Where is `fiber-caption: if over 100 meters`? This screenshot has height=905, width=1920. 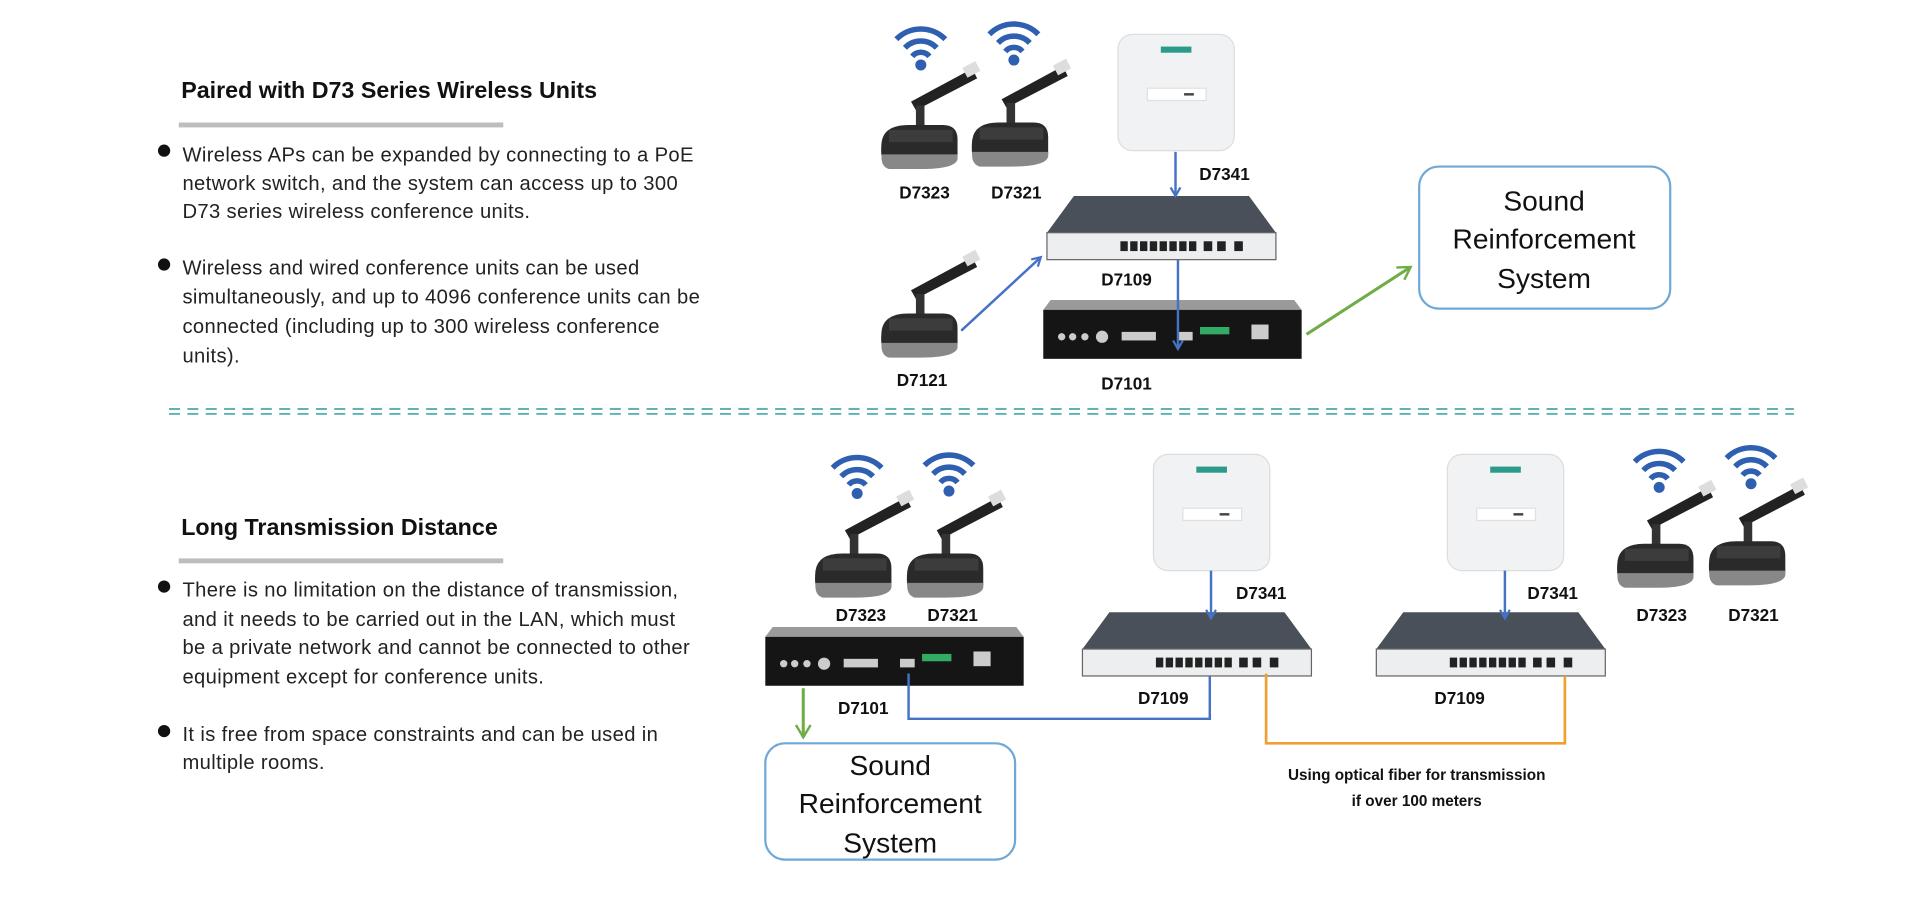 fiber-caption: if over 100 meters is located at coordinates (1417, 801).